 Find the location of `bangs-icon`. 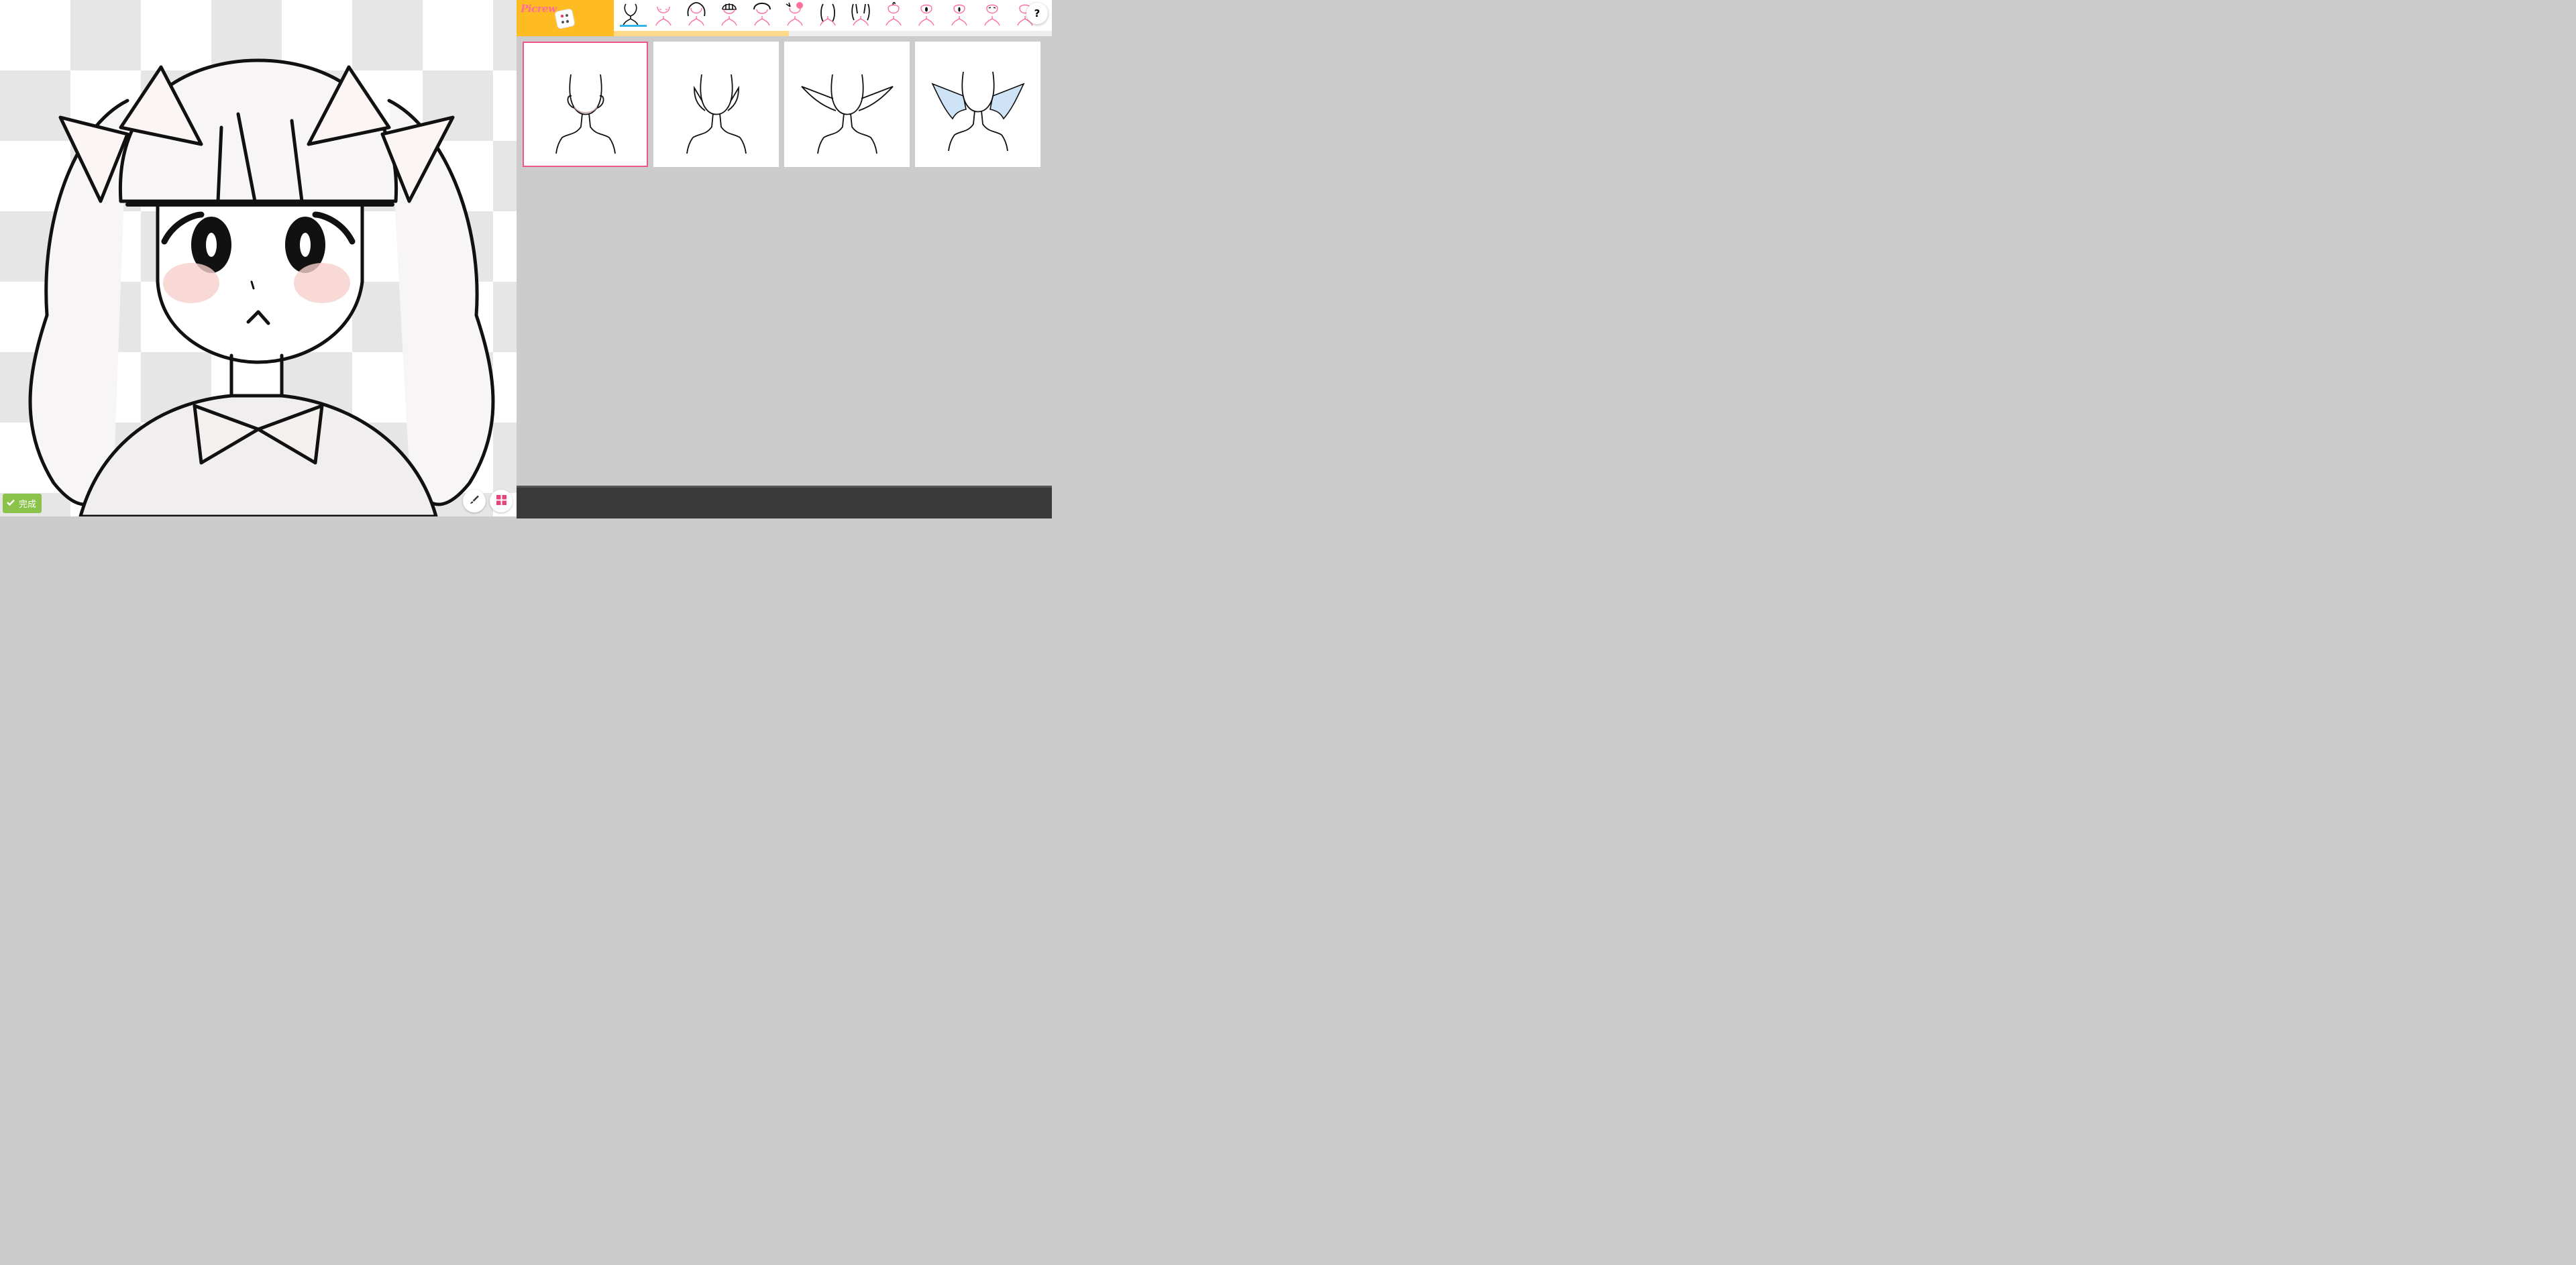

bangs-icon is located at coordinates (729, 16).